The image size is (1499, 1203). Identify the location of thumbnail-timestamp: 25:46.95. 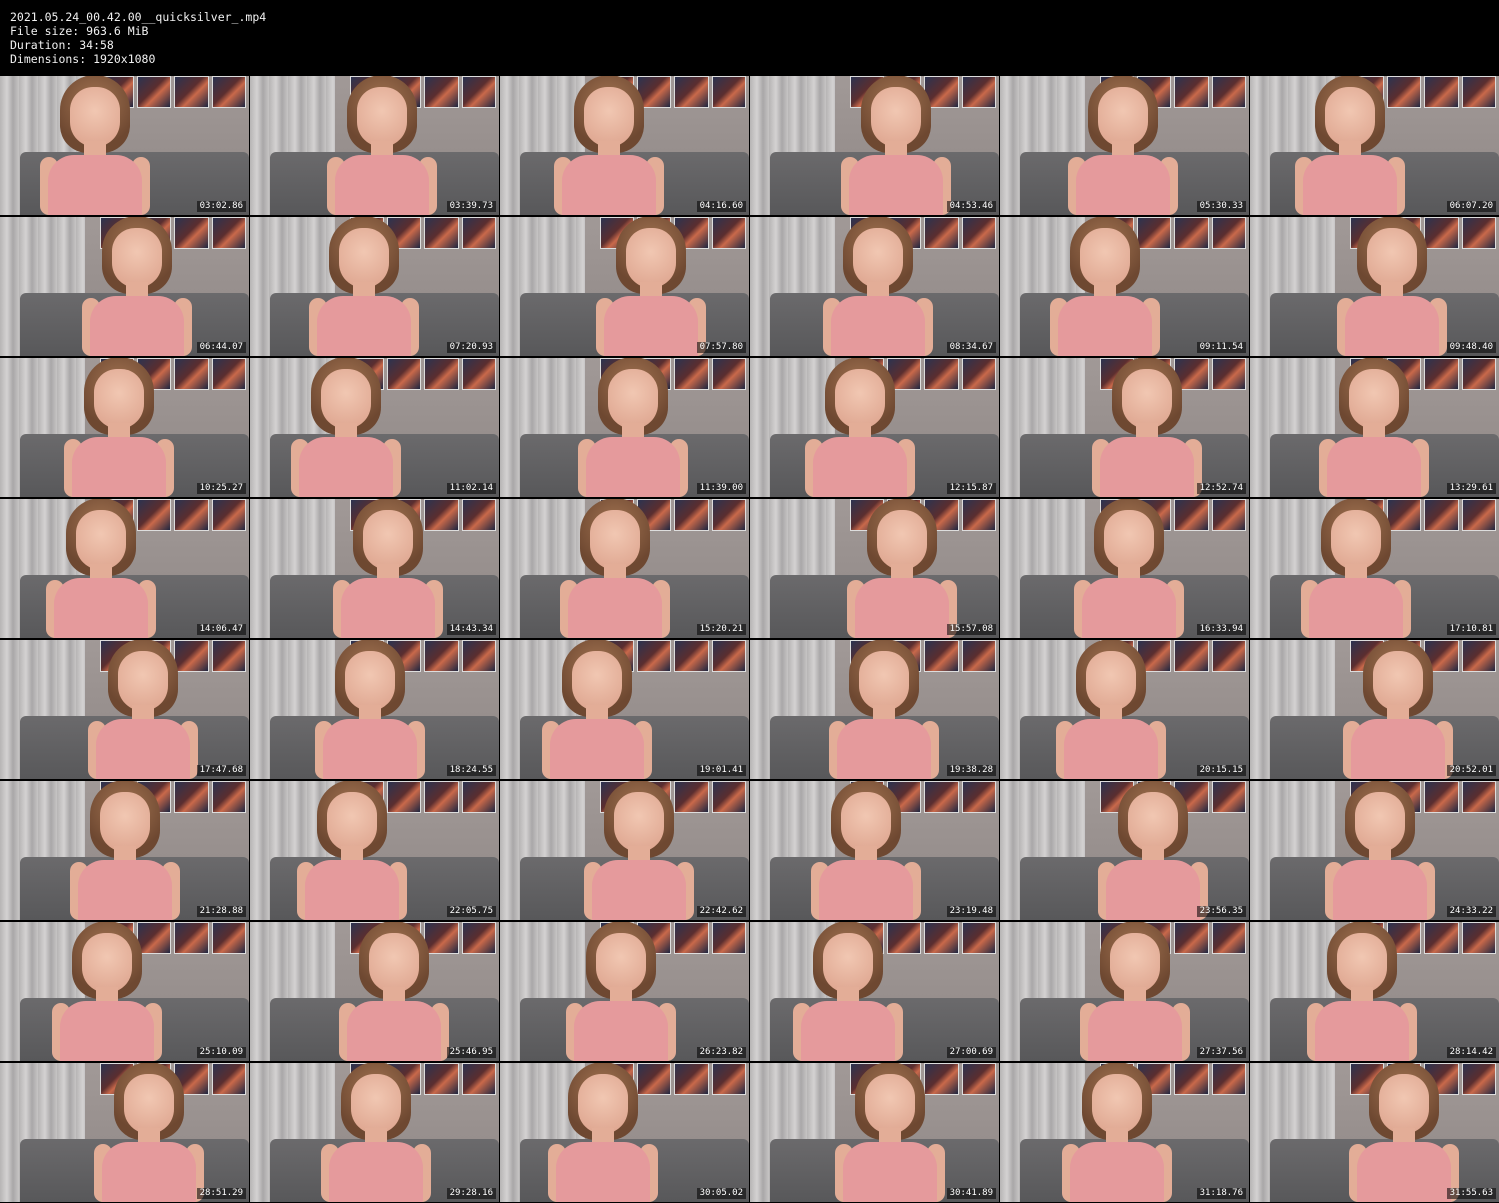
(471, 1052).